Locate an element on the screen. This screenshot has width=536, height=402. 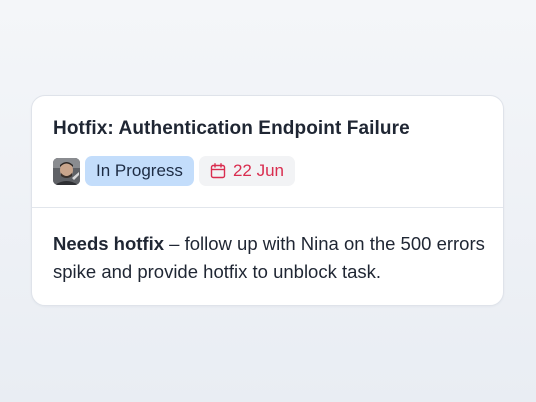
assignee-avatar is located at coordinates (66, 171).